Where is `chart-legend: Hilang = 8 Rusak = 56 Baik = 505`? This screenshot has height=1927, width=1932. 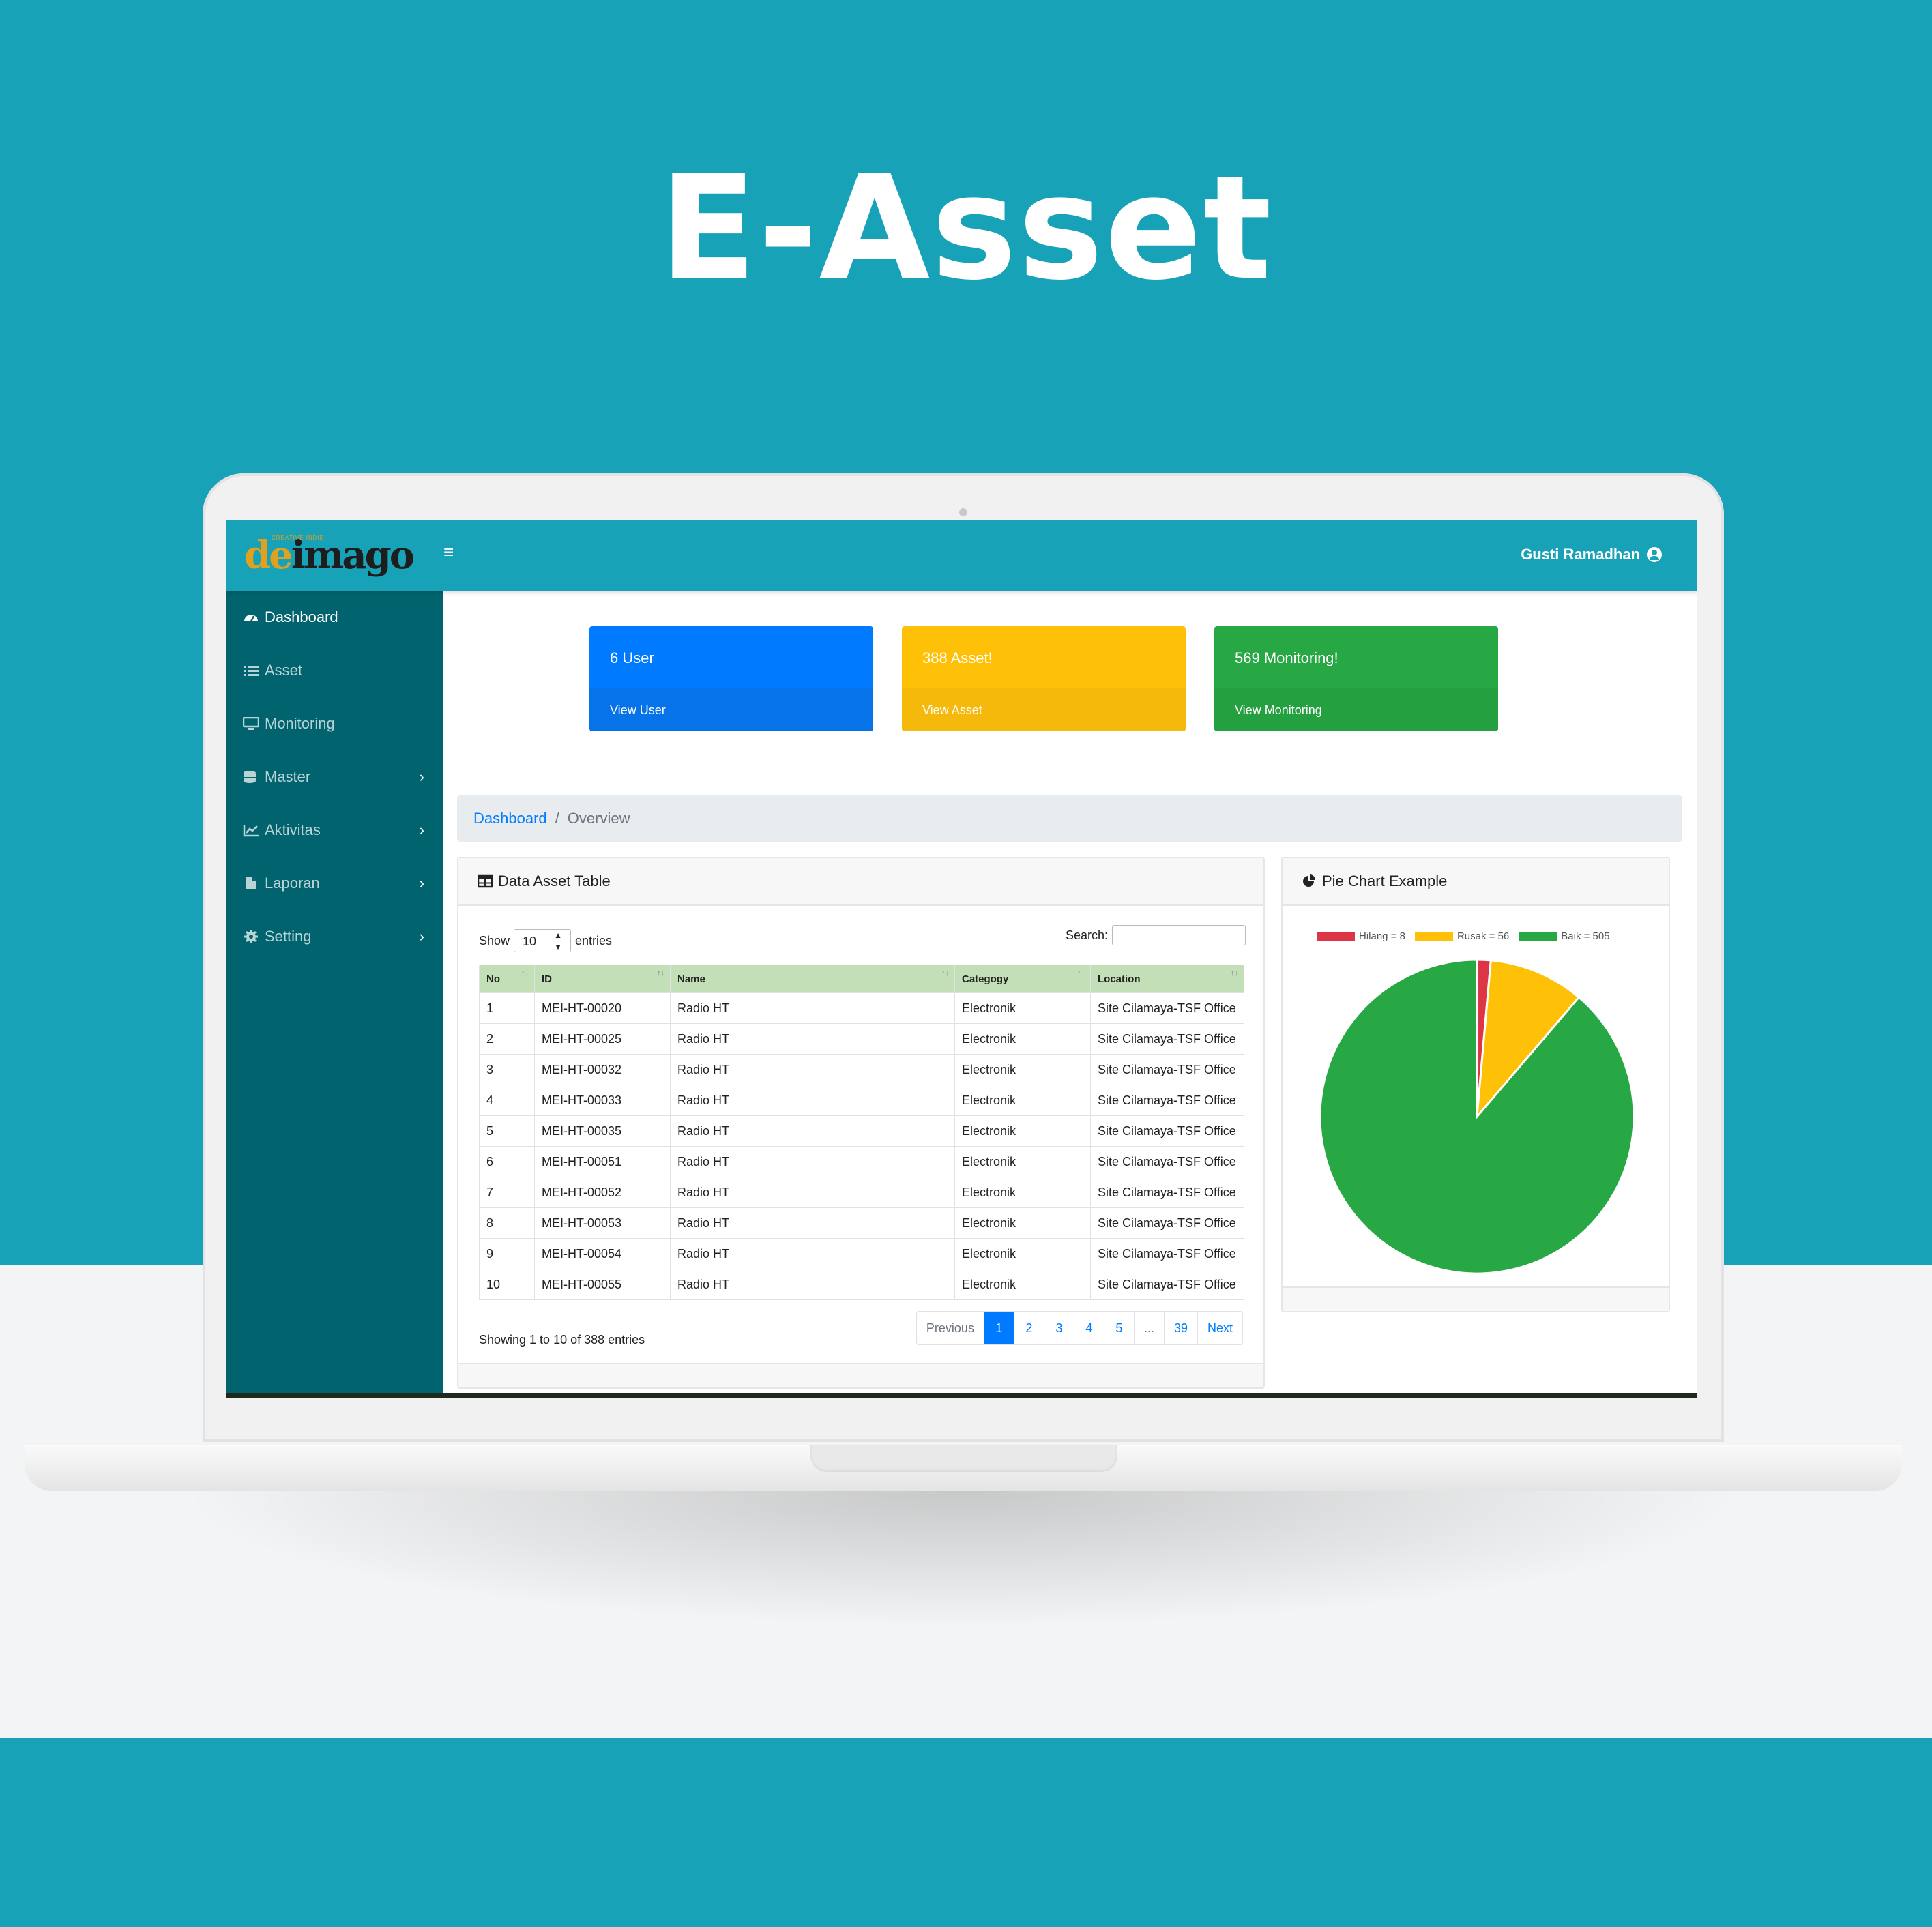 chart-legend: Hilang = 8 Rusak = 56 Baik = 505 is located at coordinates (1464, 936).